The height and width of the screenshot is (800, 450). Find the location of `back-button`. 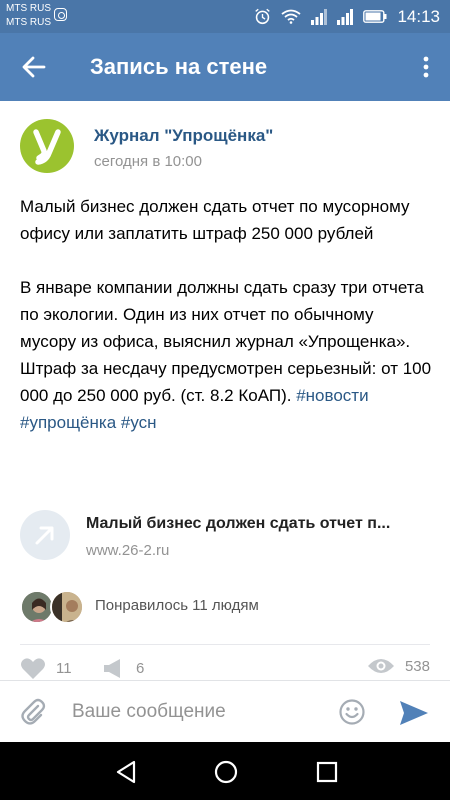

back-button is located at coordinates (34, 67).